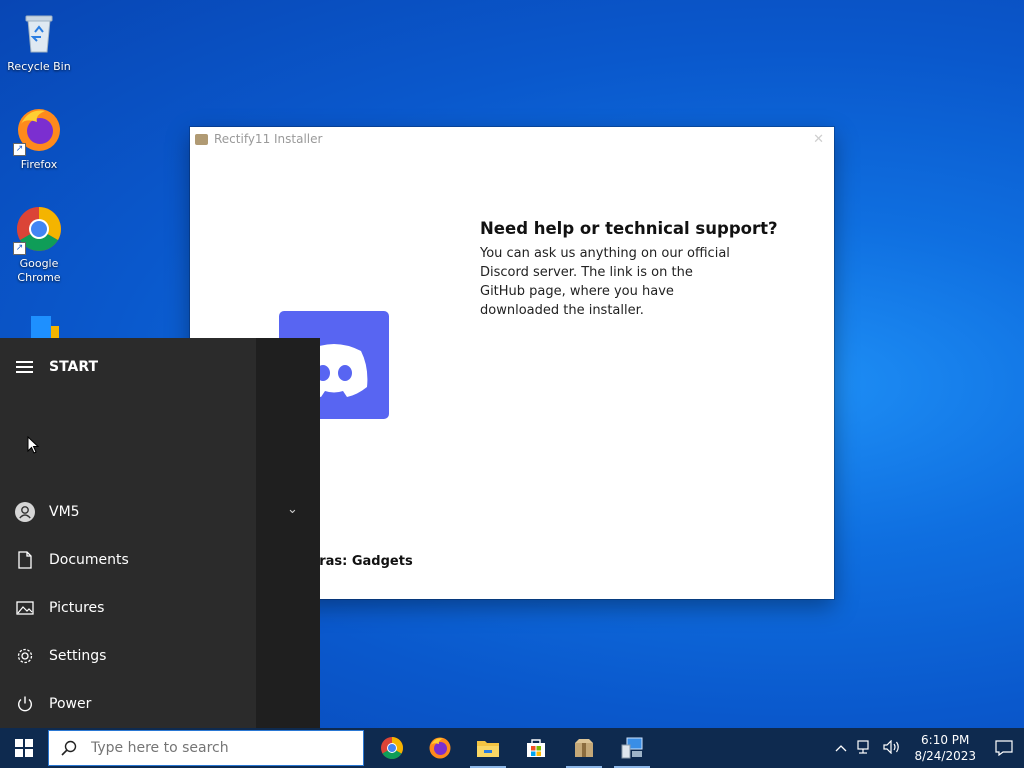  Describe the element at coordinates (25, 512) in the screenshot. I see `user-avatar-icon` at that location.